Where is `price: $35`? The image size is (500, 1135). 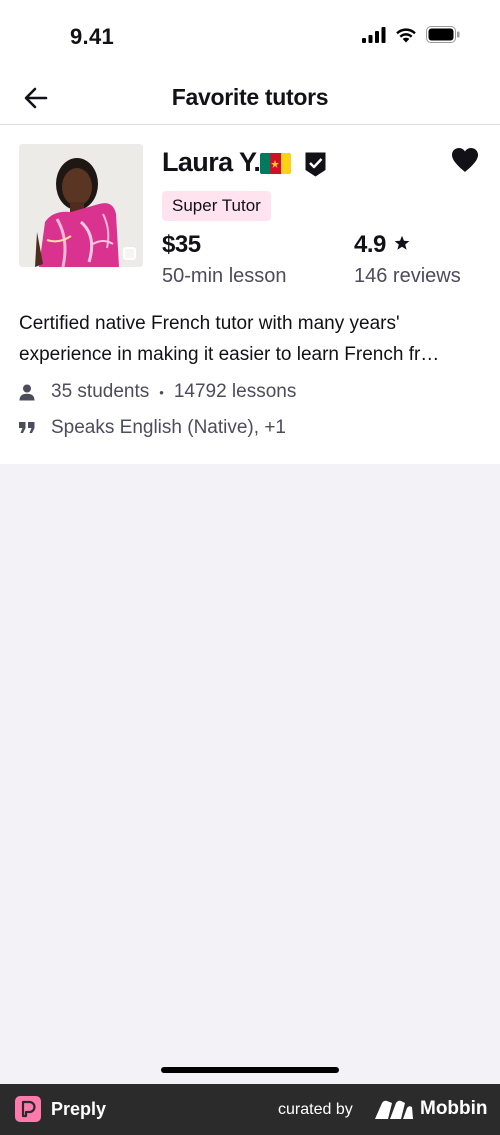
price: $35 is located at coordinates (181, 244).